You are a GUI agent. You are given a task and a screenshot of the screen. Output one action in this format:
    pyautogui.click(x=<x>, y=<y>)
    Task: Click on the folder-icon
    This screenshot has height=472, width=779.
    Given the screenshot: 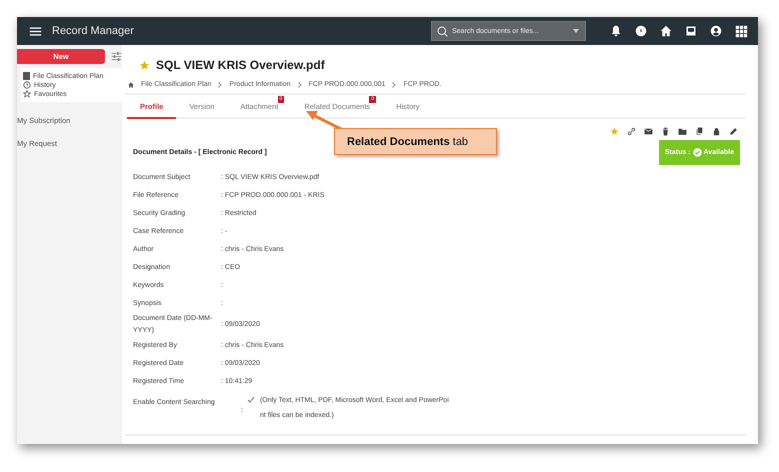 What is the action you would take?
    pyautogui.click(x=682, y=131)
    